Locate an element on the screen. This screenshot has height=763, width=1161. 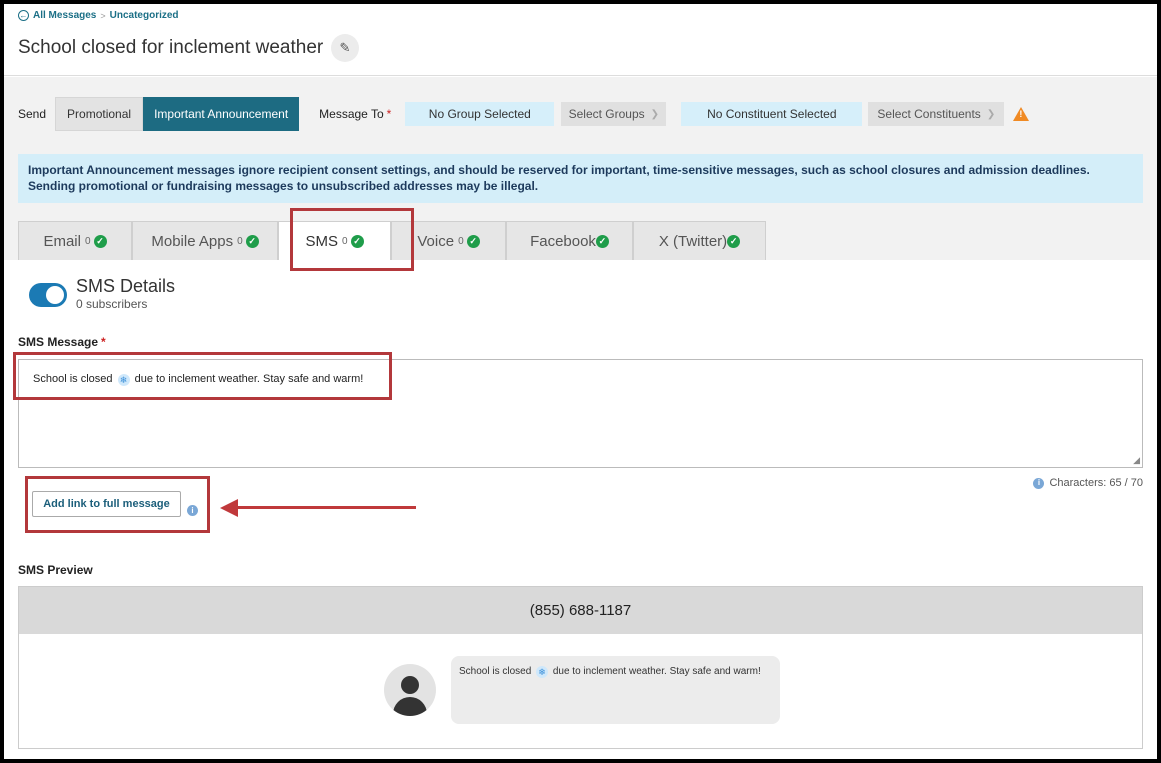
group-status: No Group Selected is located at coordinates (480, 114).